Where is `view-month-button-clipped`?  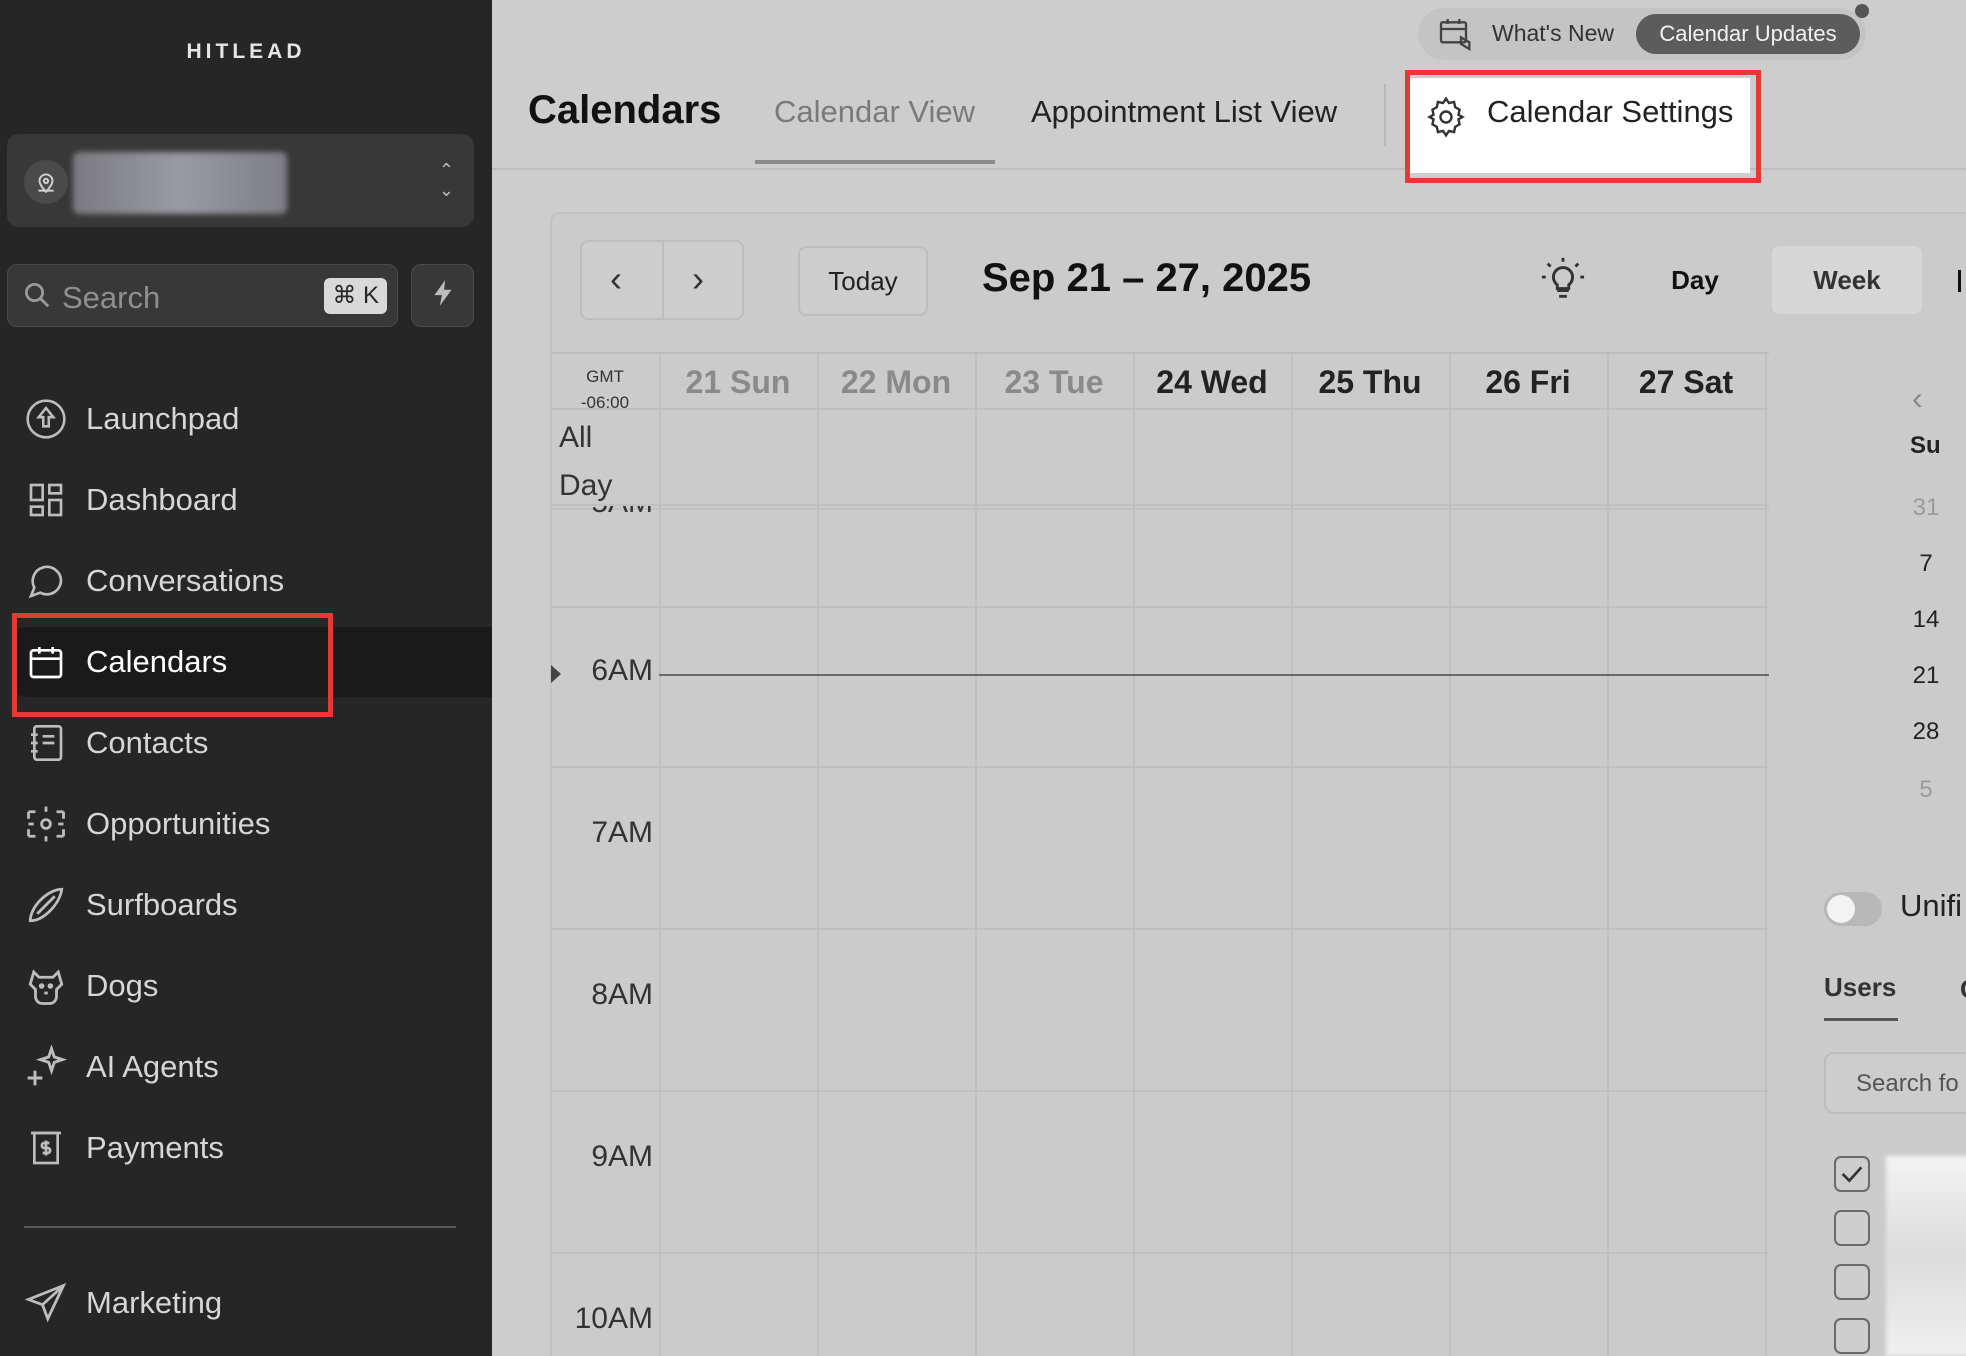 view-month-button-clipped is located at coordinates (1959, 281).